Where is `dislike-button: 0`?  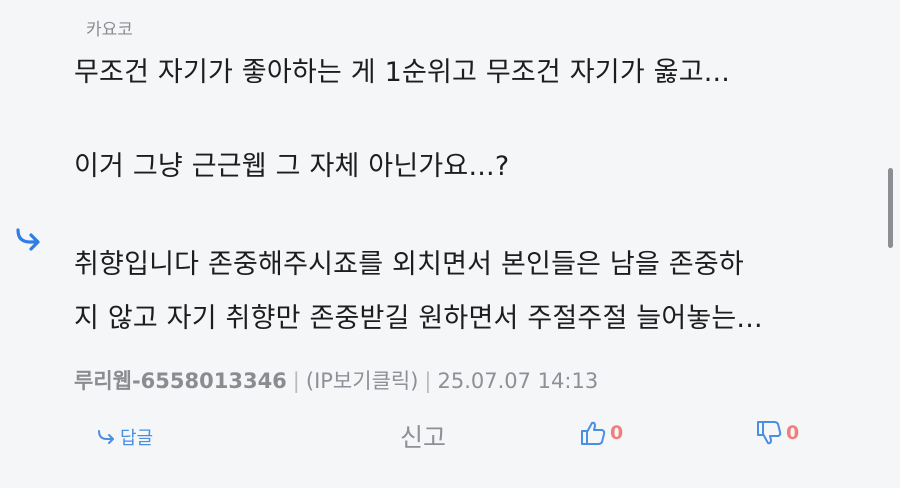 dislike-button: 0 is located at coordinates (777, 433).